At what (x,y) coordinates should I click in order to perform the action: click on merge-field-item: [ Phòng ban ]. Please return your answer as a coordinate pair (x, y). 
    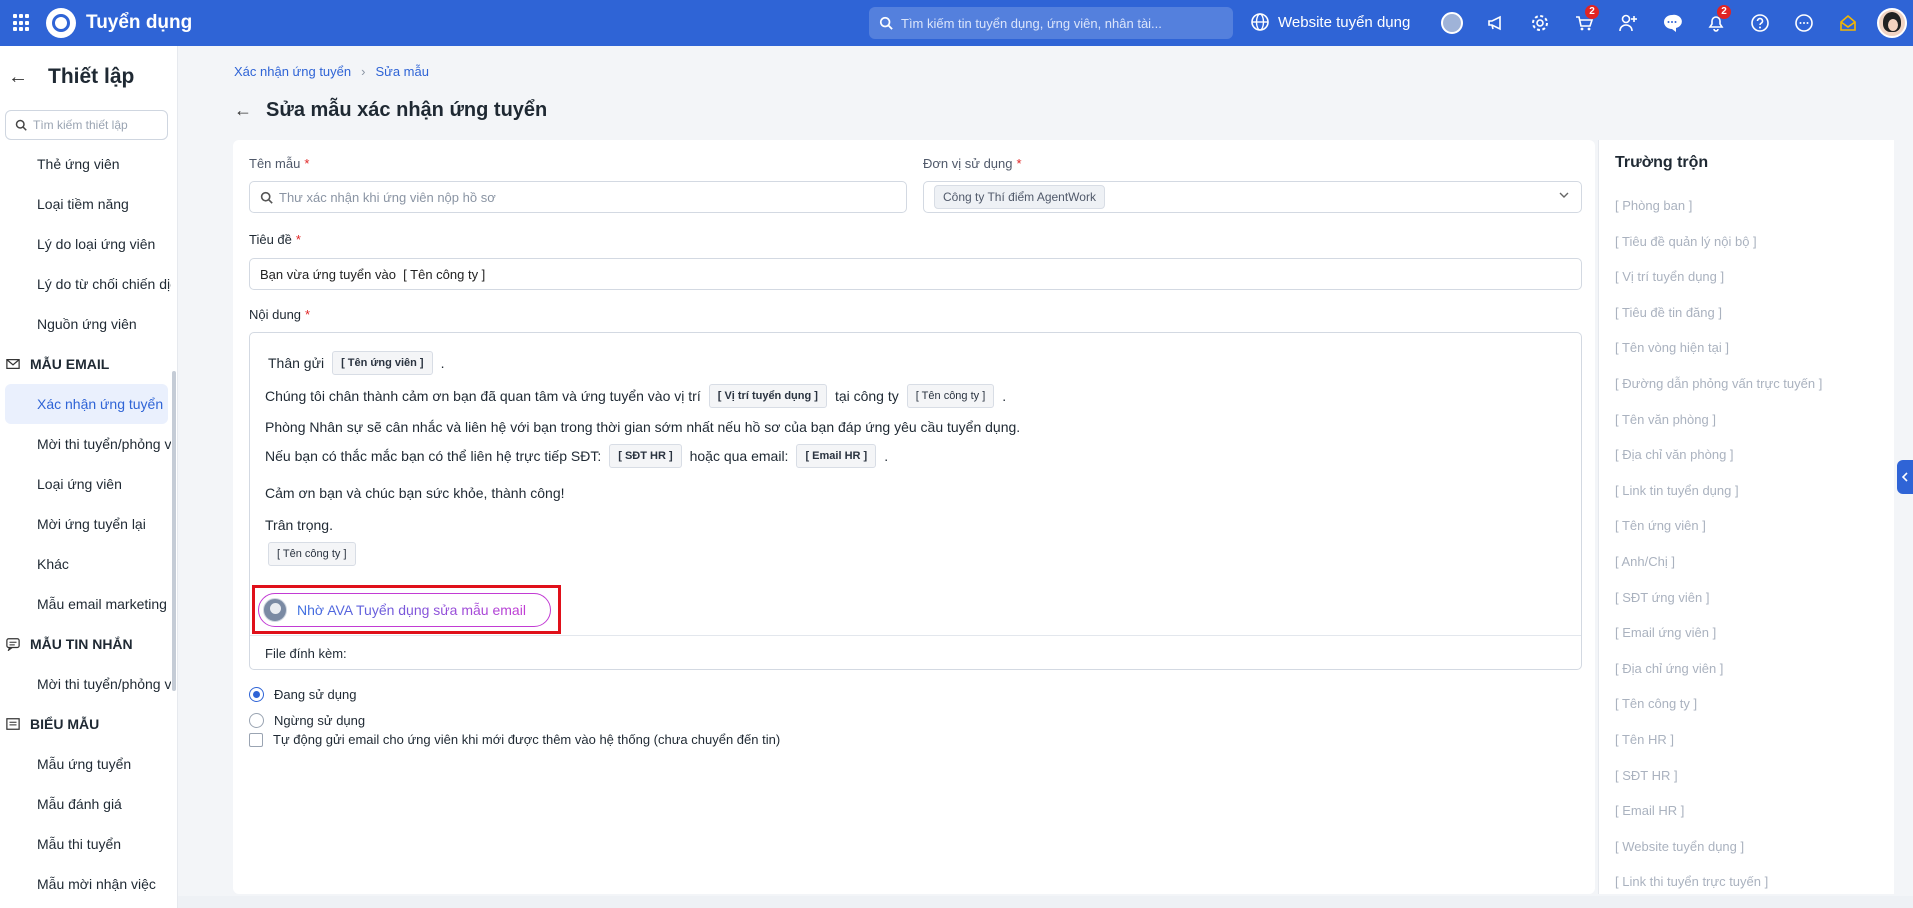
    Looking at the image, I should click on (1718, 206).